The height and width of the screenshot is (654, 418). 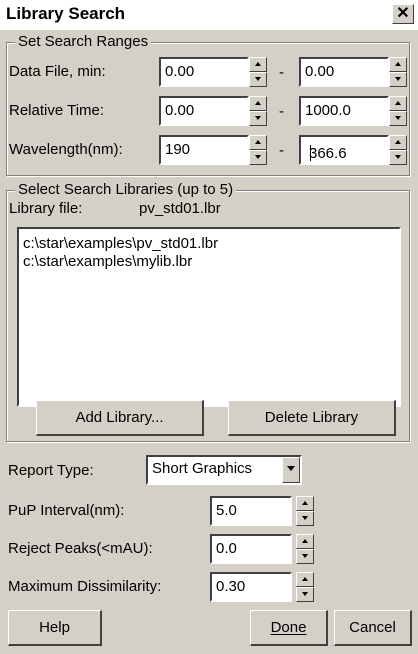 What do you see at coordinates (312, 418) in the screenshot?
I see `delete-library-button: Delete Library` at bounding box center [312, 418].